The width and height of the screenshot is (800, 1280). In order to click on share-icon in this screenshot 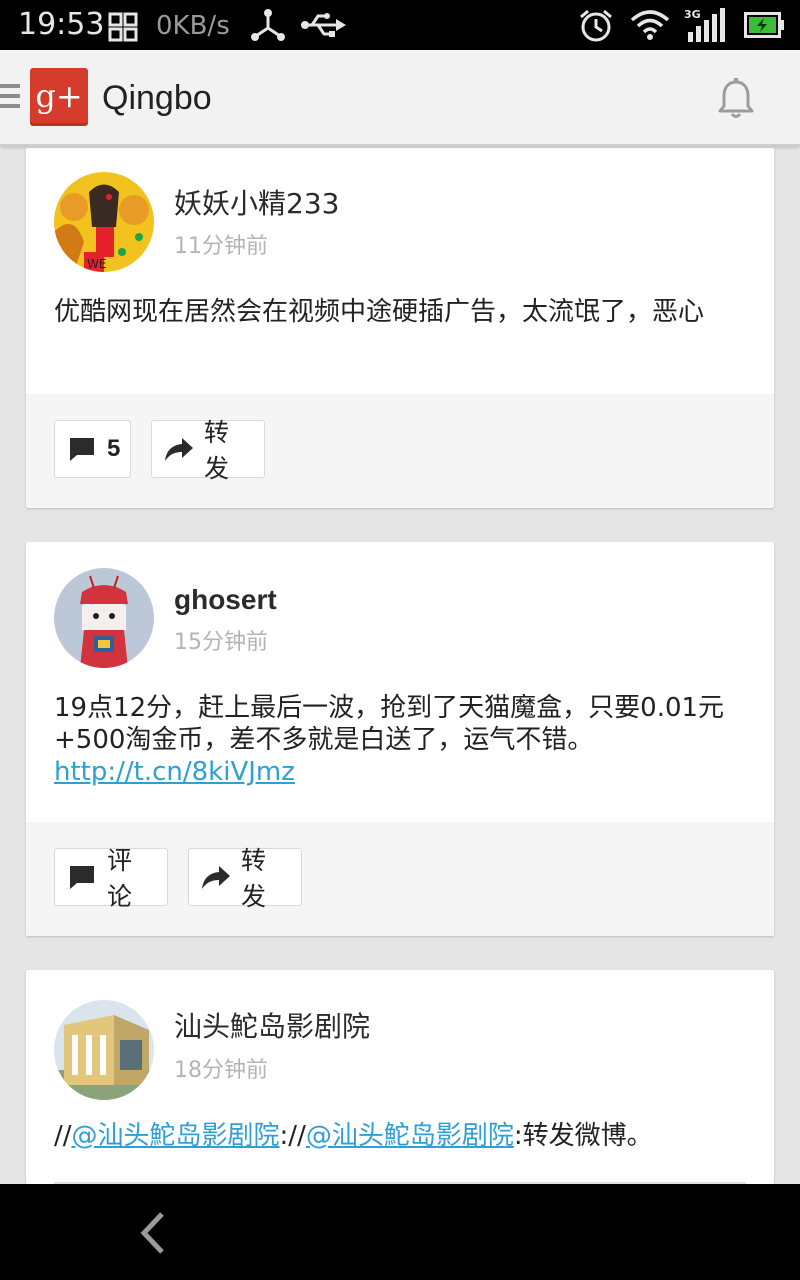, I will do `click(268, 25)`.